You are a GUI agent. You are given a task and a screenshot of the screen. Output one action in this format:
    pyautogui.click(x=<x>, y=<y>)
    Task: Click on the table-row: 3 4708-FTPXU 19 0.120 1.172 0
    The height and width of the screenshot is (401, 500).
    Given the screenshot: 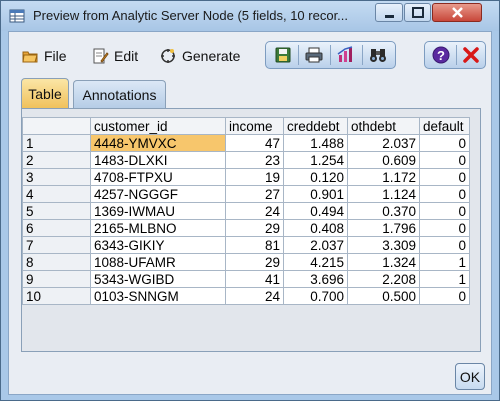 What is the action you would take?
    pyautogui.click(x=246, y=177)
    